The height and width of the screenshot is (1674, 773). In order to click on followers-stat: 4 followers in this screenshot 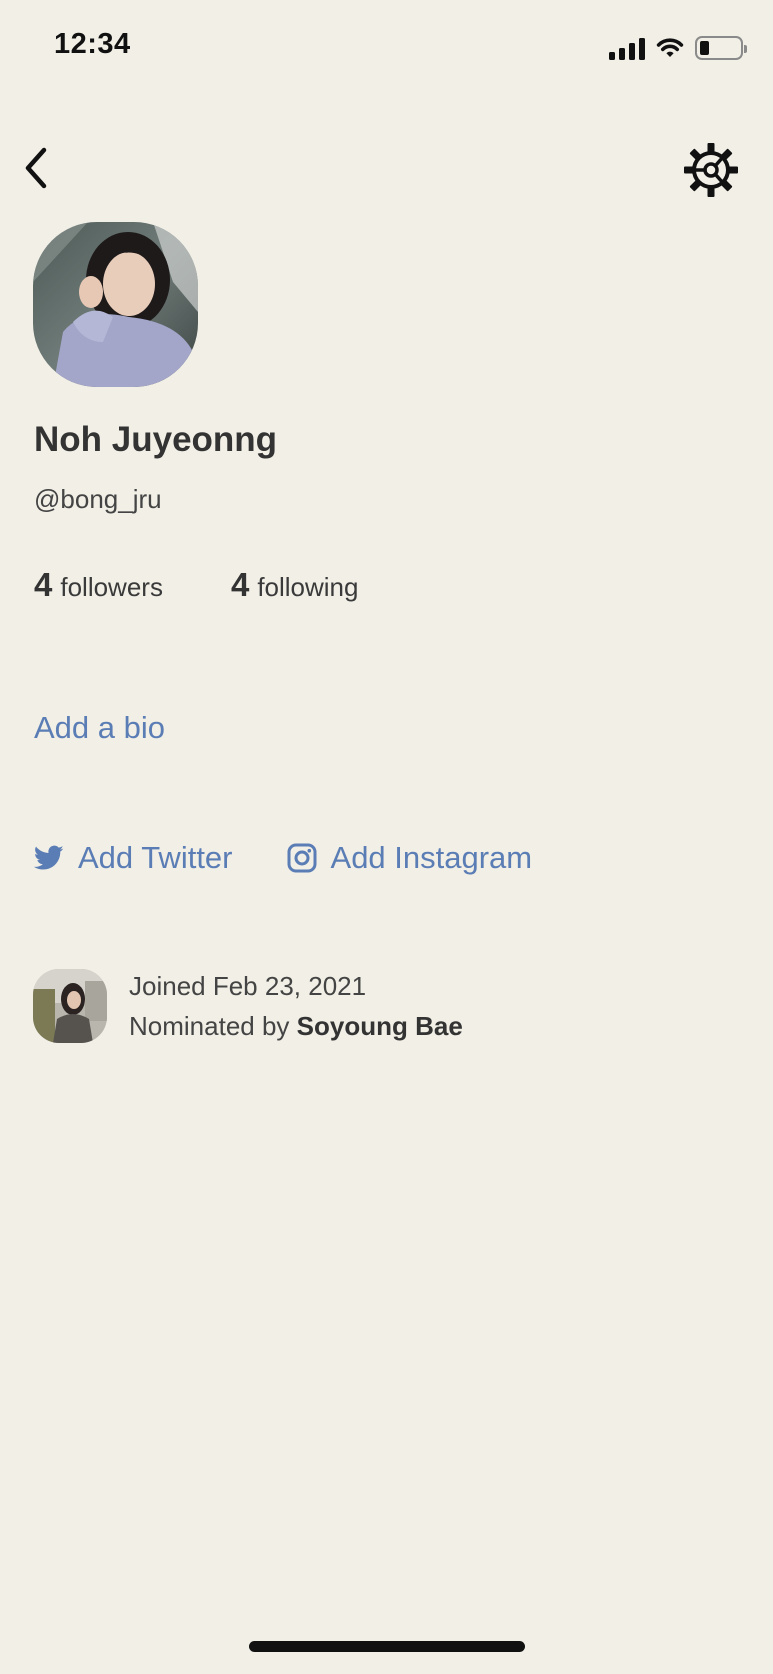, I will do `click(98, 585)`.